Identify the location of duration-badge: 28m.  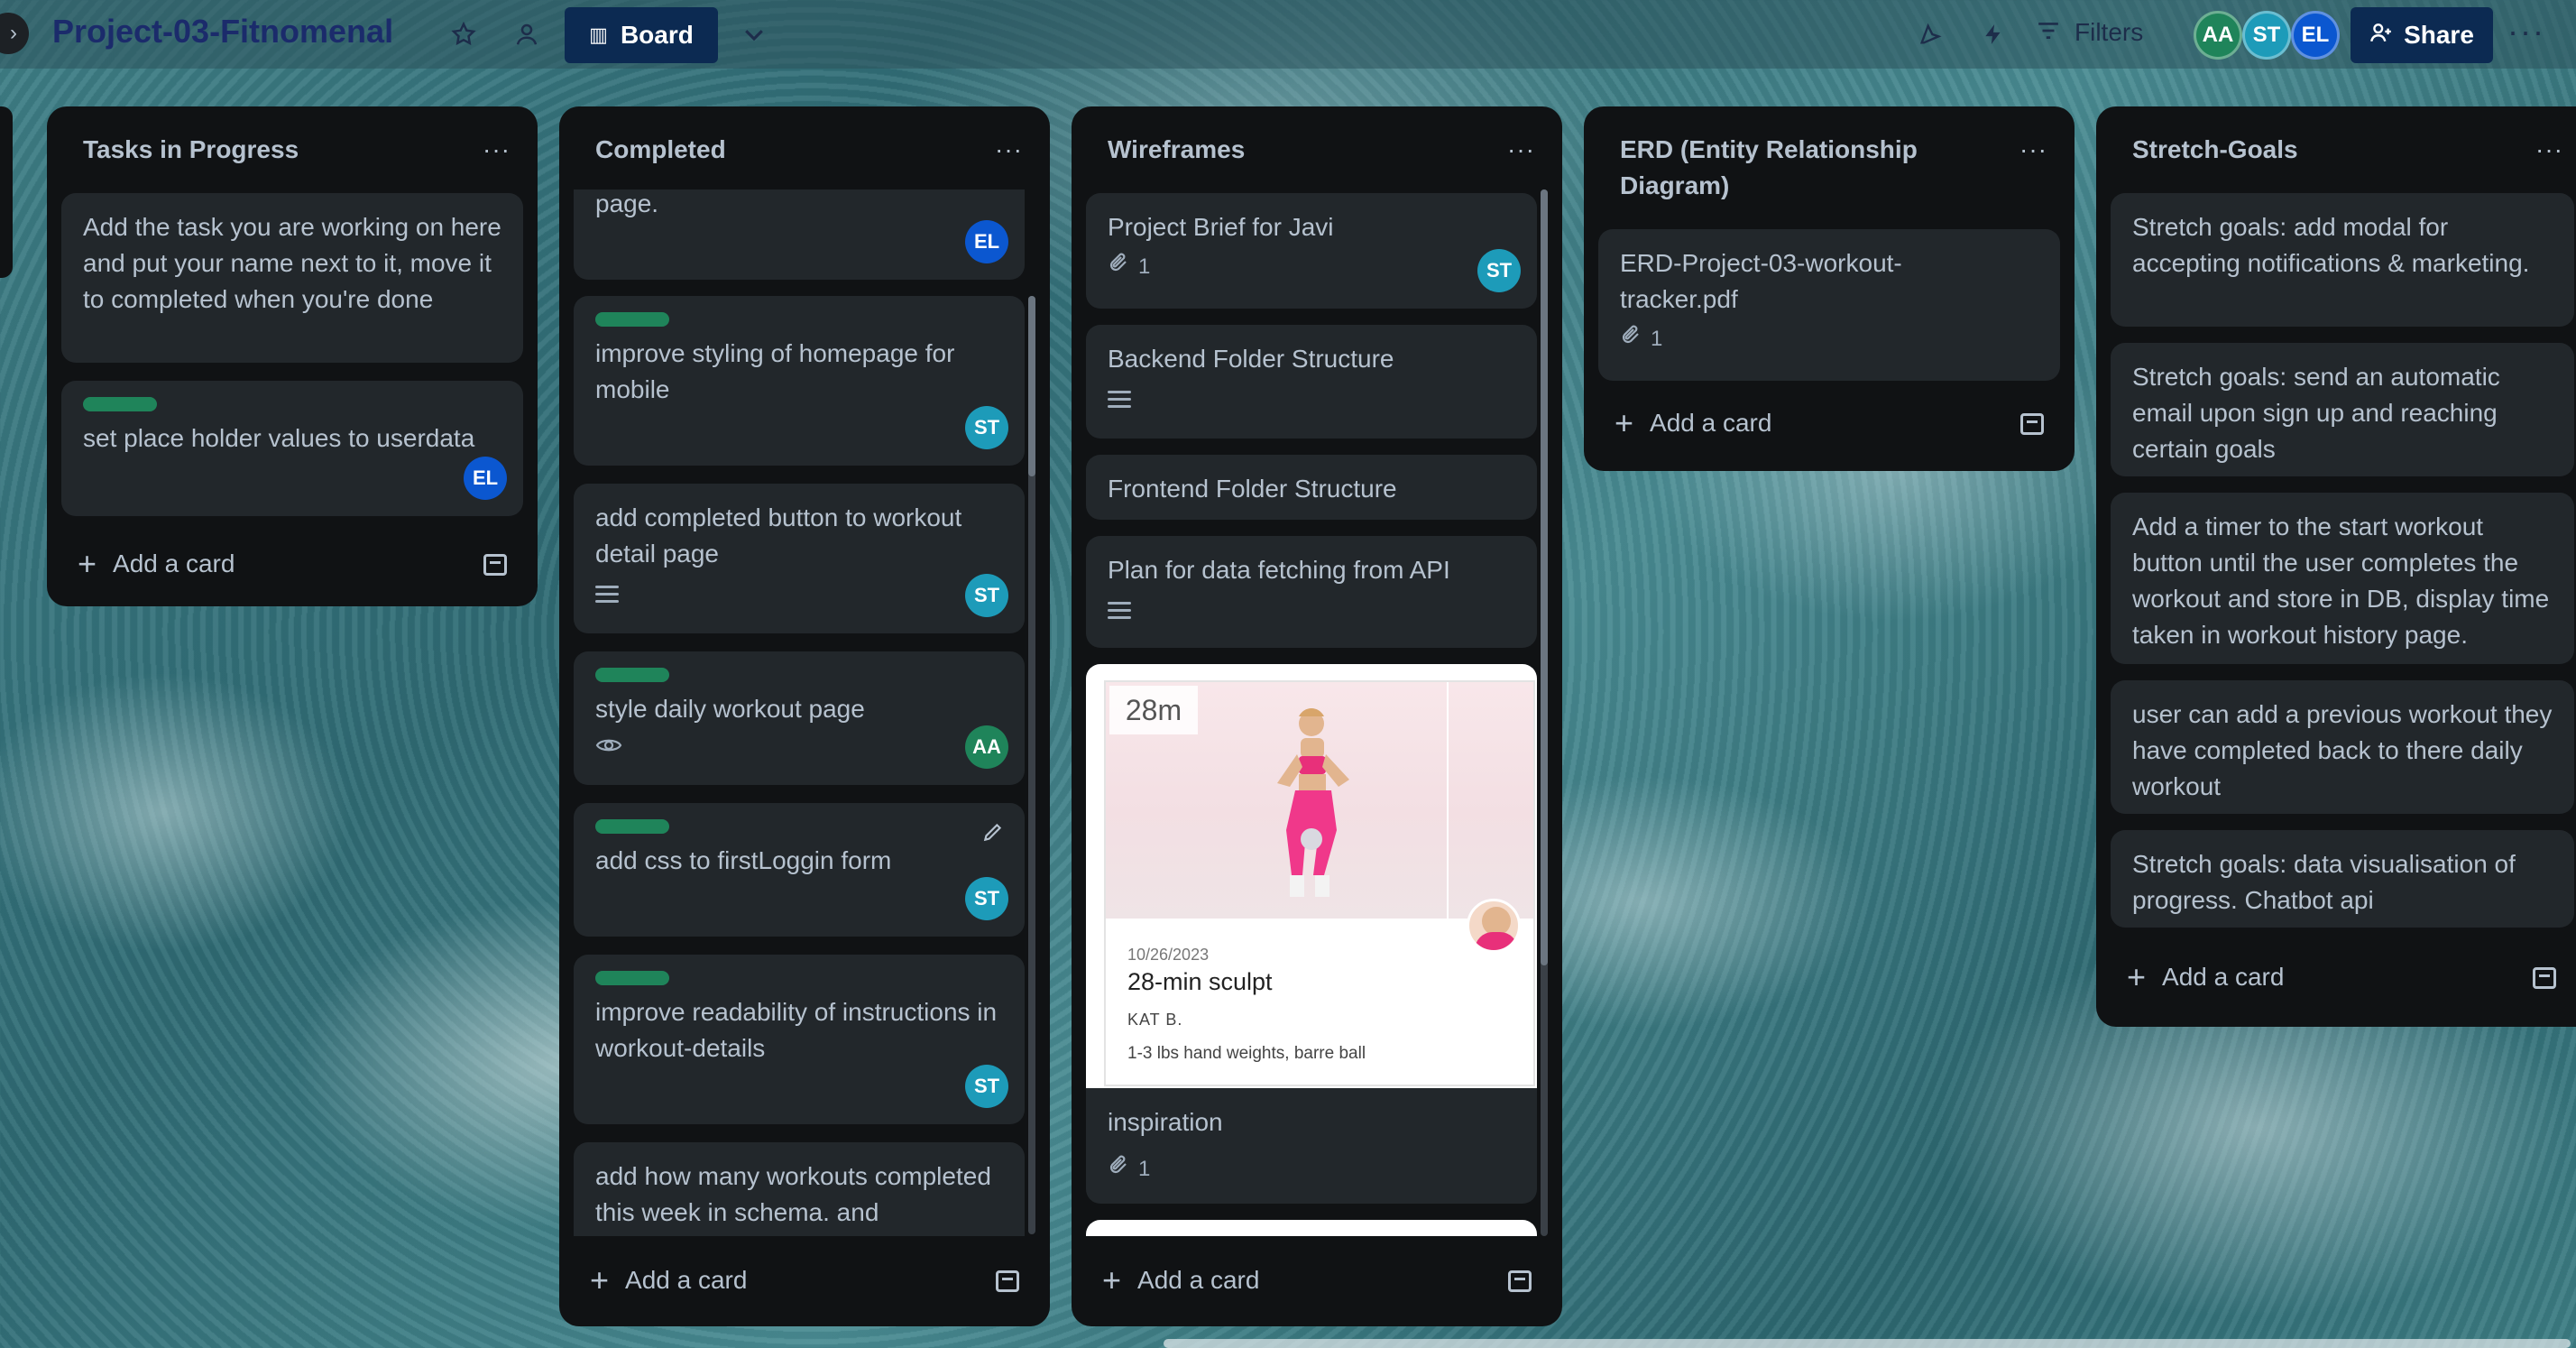
(1153, 710).